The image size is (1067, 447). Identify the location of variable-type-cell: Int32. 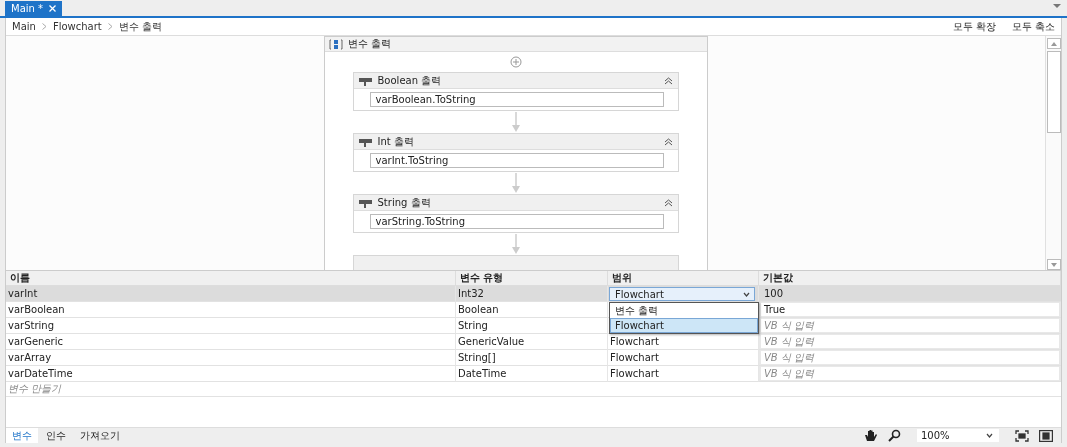
(532, 294).